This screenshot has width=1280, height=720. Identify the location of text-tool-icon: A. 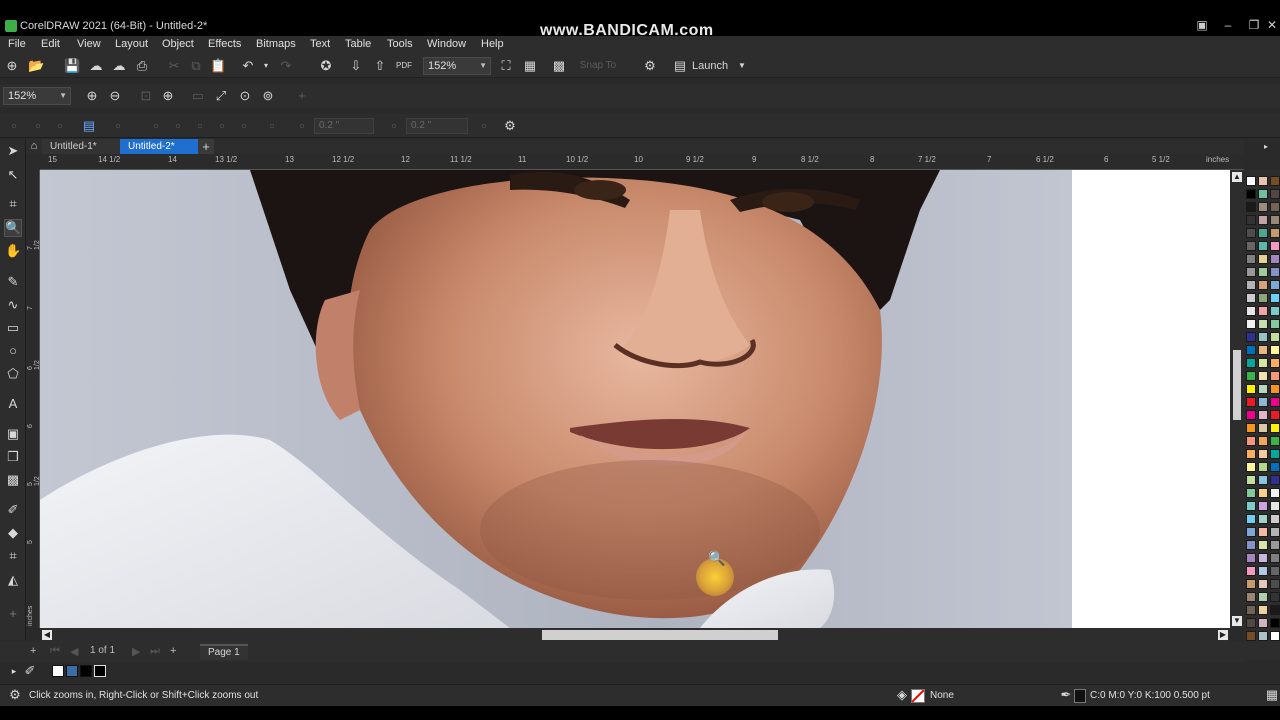
(13, 404).